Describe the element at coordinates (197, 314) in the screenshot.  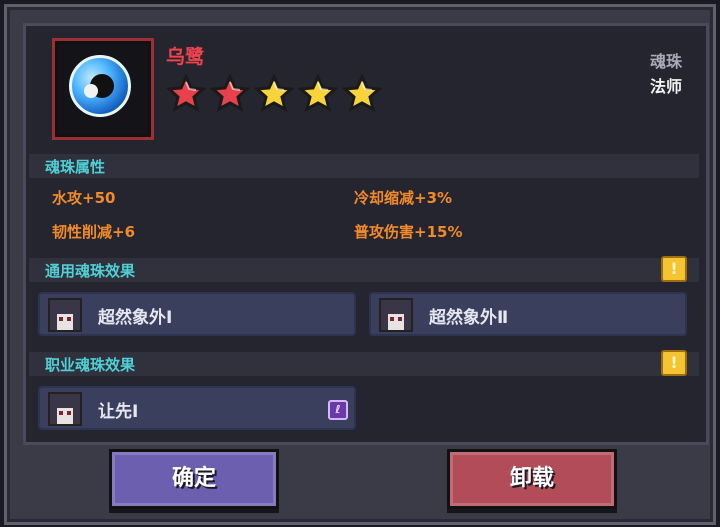
I see `general-effect-card: 超然象外Ⅰ` at that location.